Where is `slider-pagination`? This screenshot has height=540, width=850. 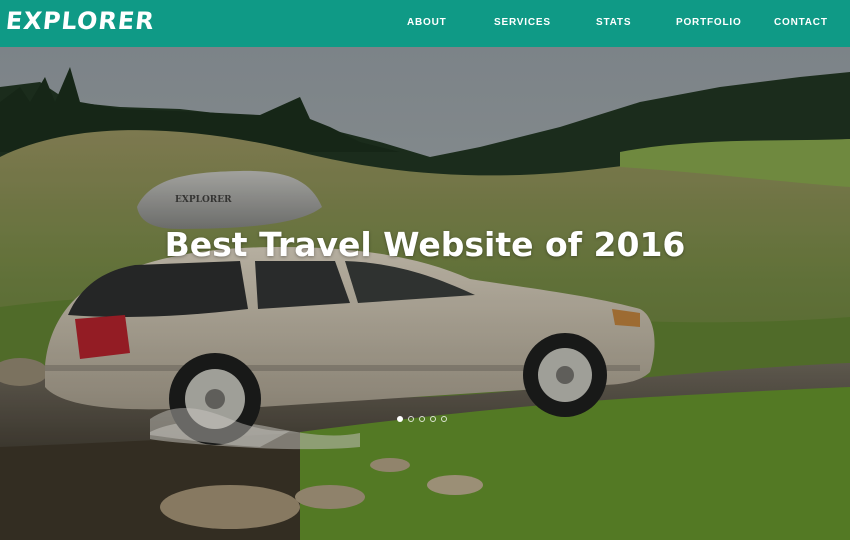 slider-pagination is located at coordinates (422, 420).